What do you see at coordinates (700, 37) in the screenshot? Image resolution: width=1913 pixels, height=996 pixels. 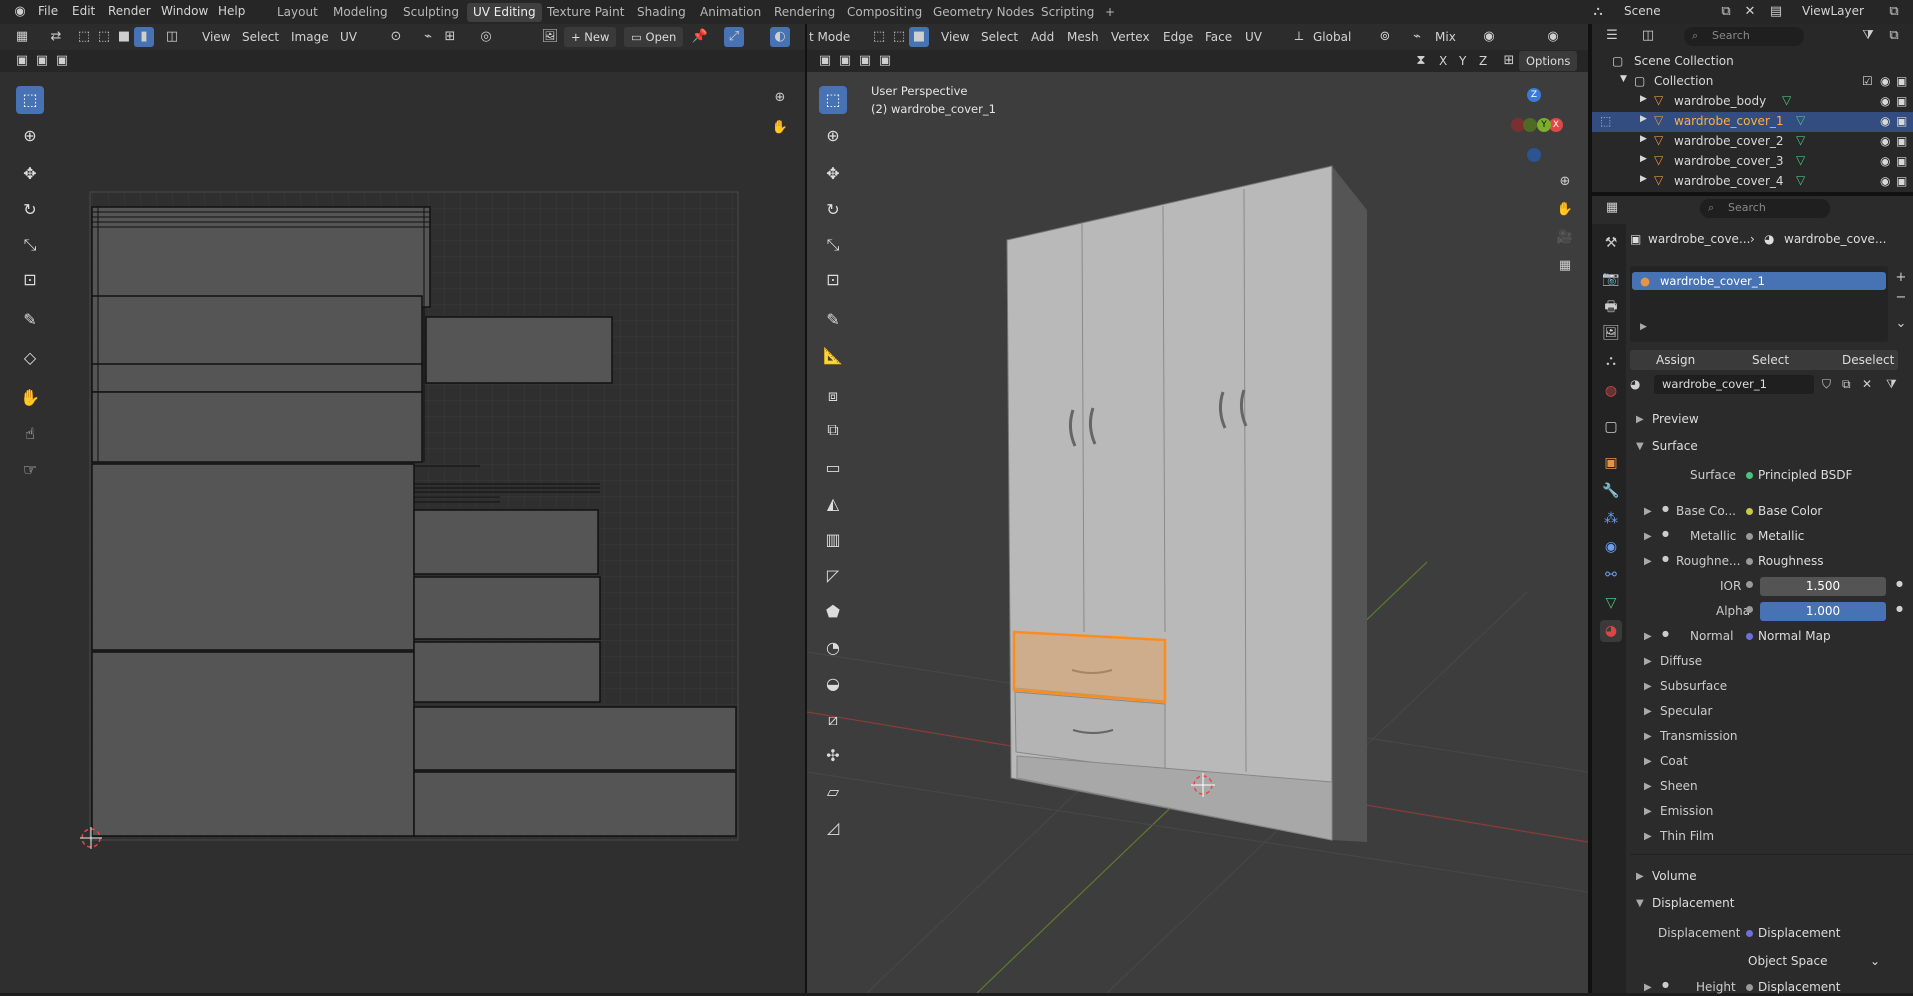 I see `pin-icon: 📌` at bounding box center [700, 37].